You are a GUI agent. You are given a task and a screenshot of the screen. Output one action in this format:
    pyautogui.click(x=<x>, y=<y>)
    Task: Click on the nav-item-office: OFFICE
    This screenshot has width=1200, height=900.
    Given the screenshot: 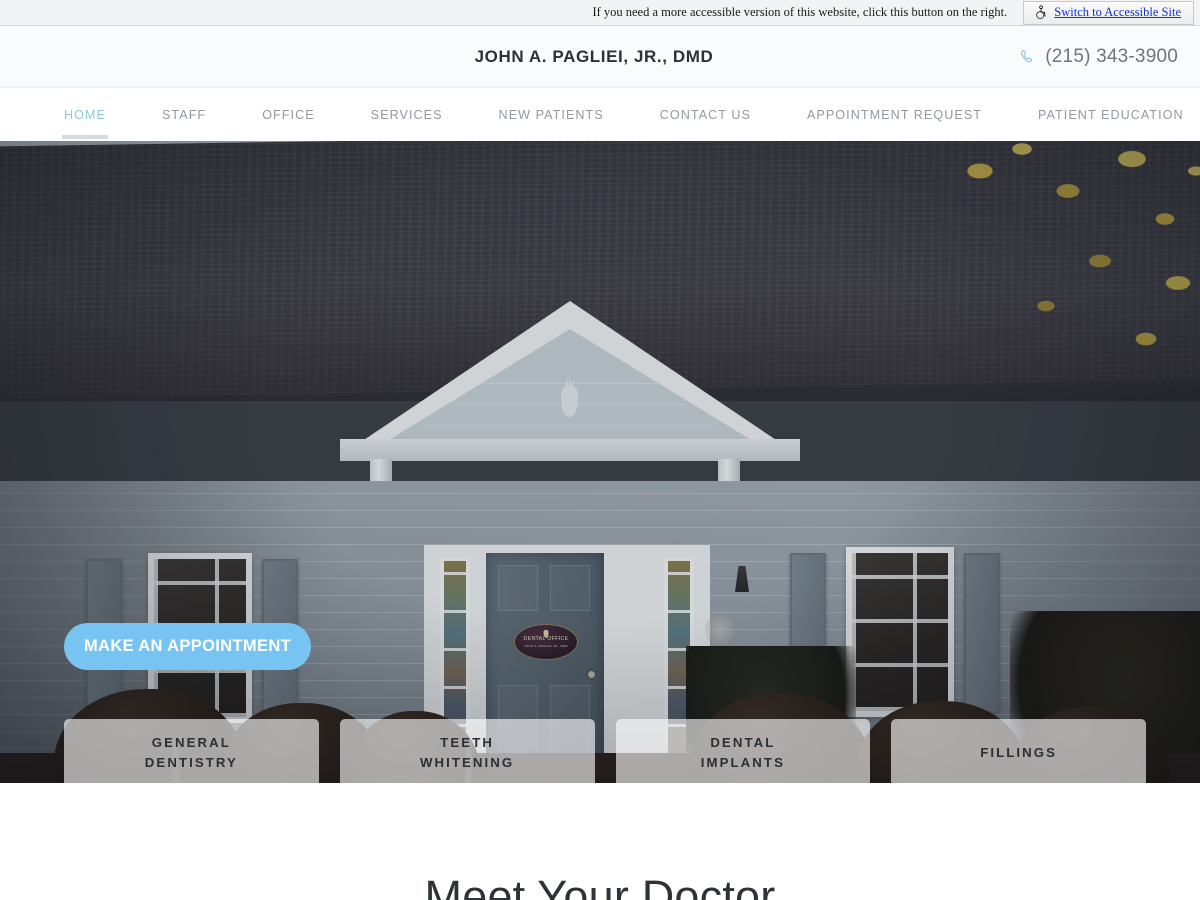 What is the action you would take?
    pyautogui.click(x=288, y=115)
    